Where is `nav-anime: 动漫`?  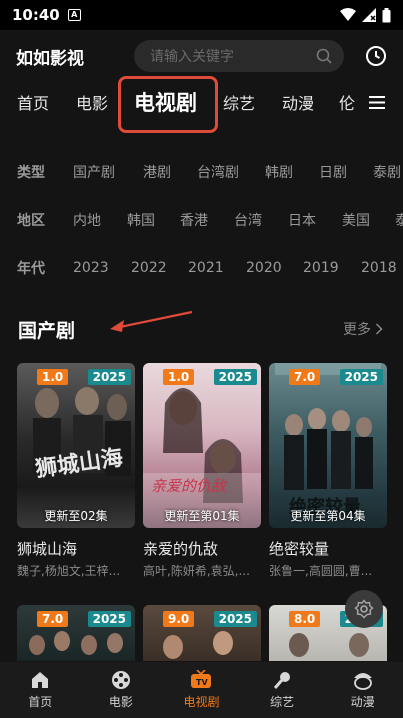
nav-anime: 动漫 is located at coordinates (362, 690).